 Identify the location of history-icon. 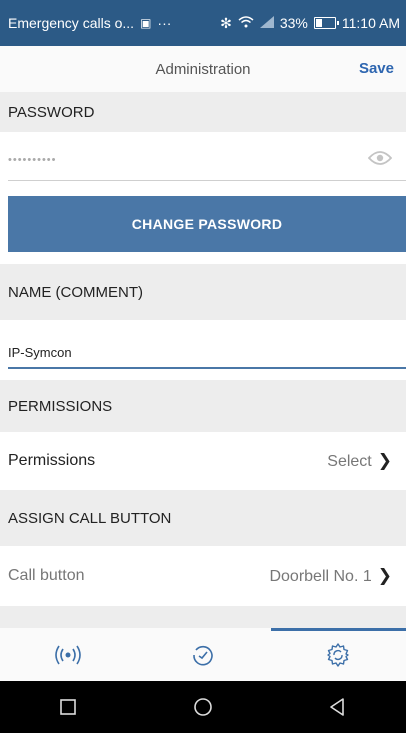
(203, 655).